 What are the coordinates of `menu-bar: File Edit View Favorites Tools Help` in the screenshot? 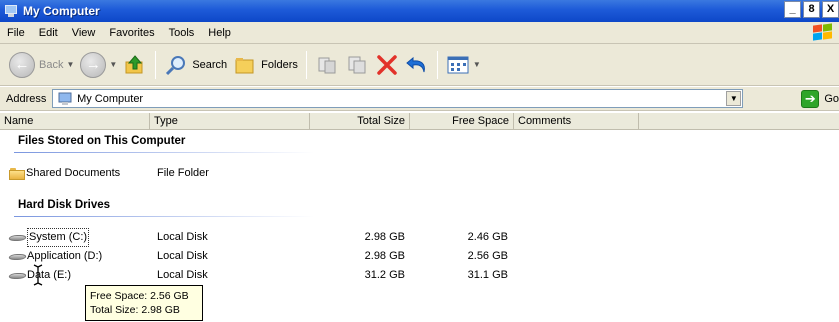 It's located at (419, 33).